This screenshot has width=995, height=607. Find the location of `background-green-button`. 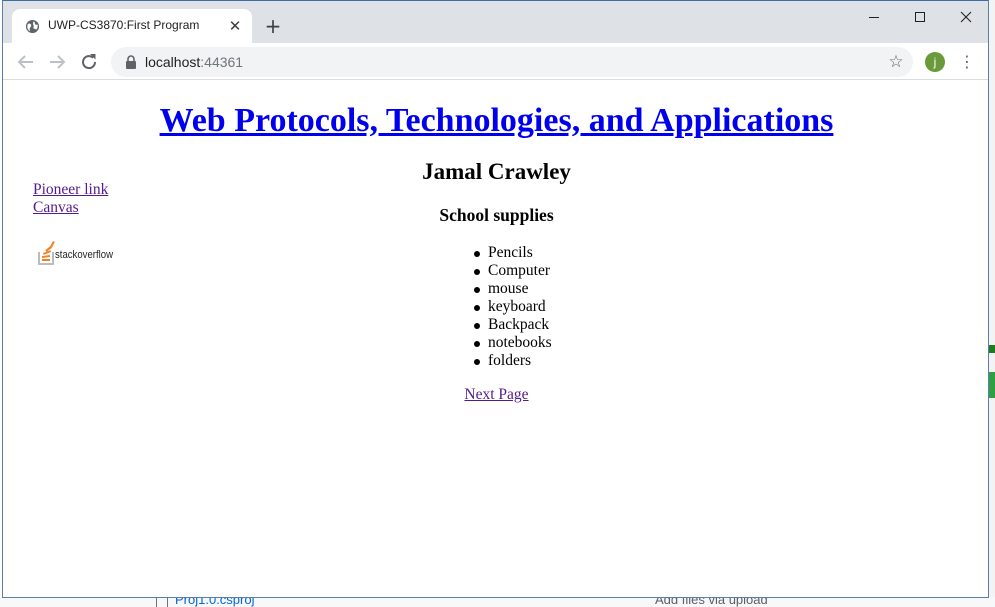

background-green-button is located at coordinates (992, 385).